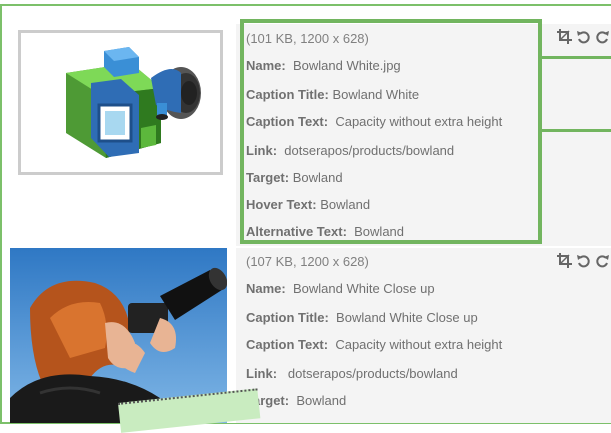  I want to click on link-label: Link:, so click(262, 373).